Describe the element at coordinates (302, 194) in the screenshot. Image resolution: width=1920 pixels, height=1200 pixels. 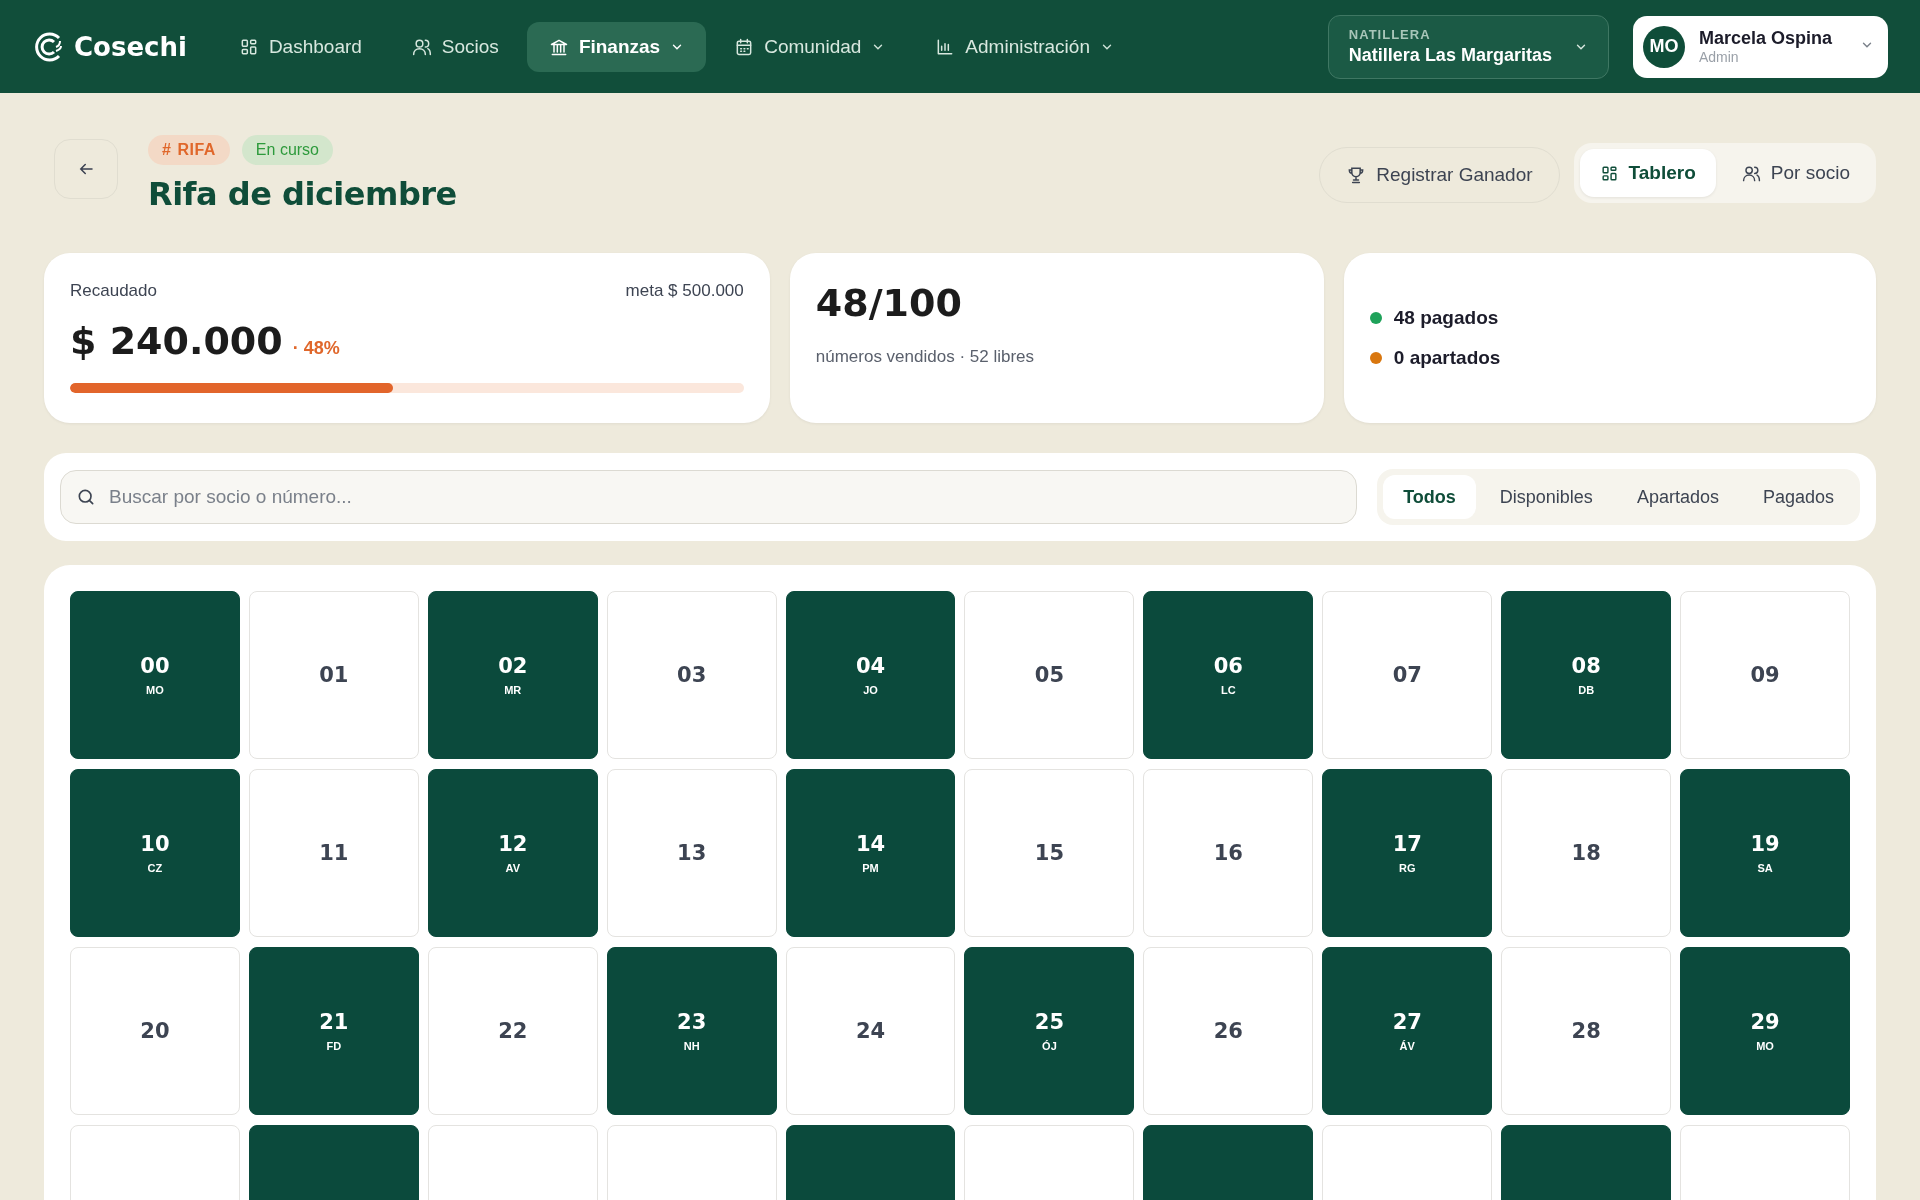
I see `page-title: Rifa de diciembre` at that location.